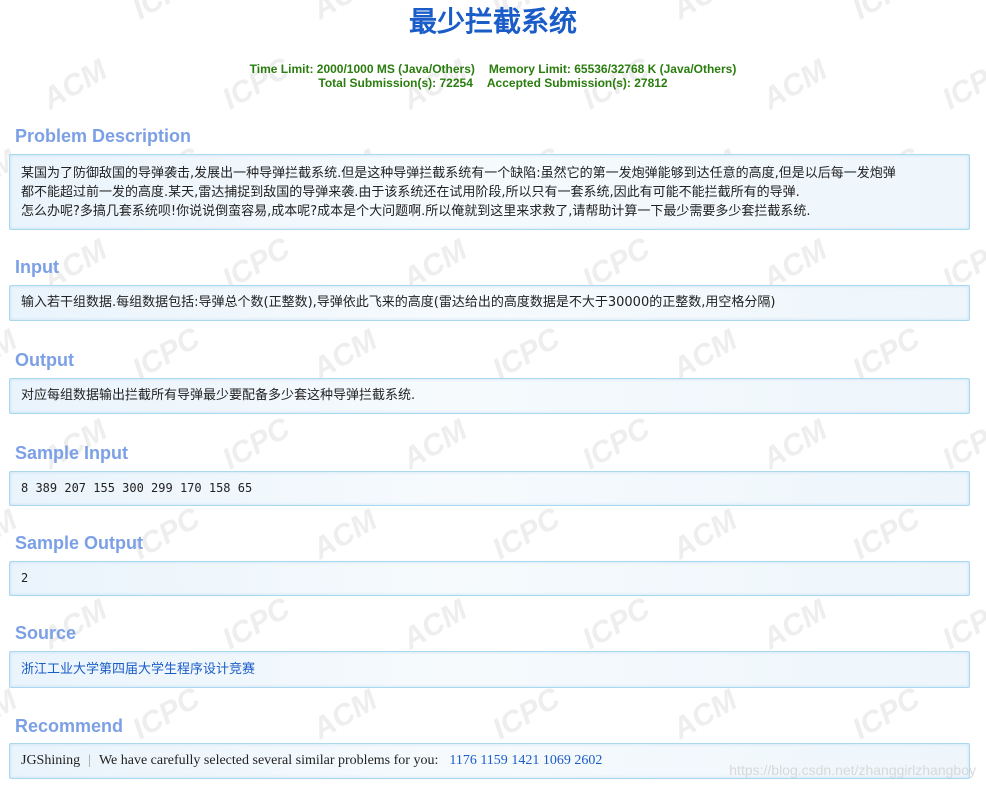  Describe the element at coordinates (525, 760) in the screenshot. I see `recommend-problem-link: 1421` at that location.